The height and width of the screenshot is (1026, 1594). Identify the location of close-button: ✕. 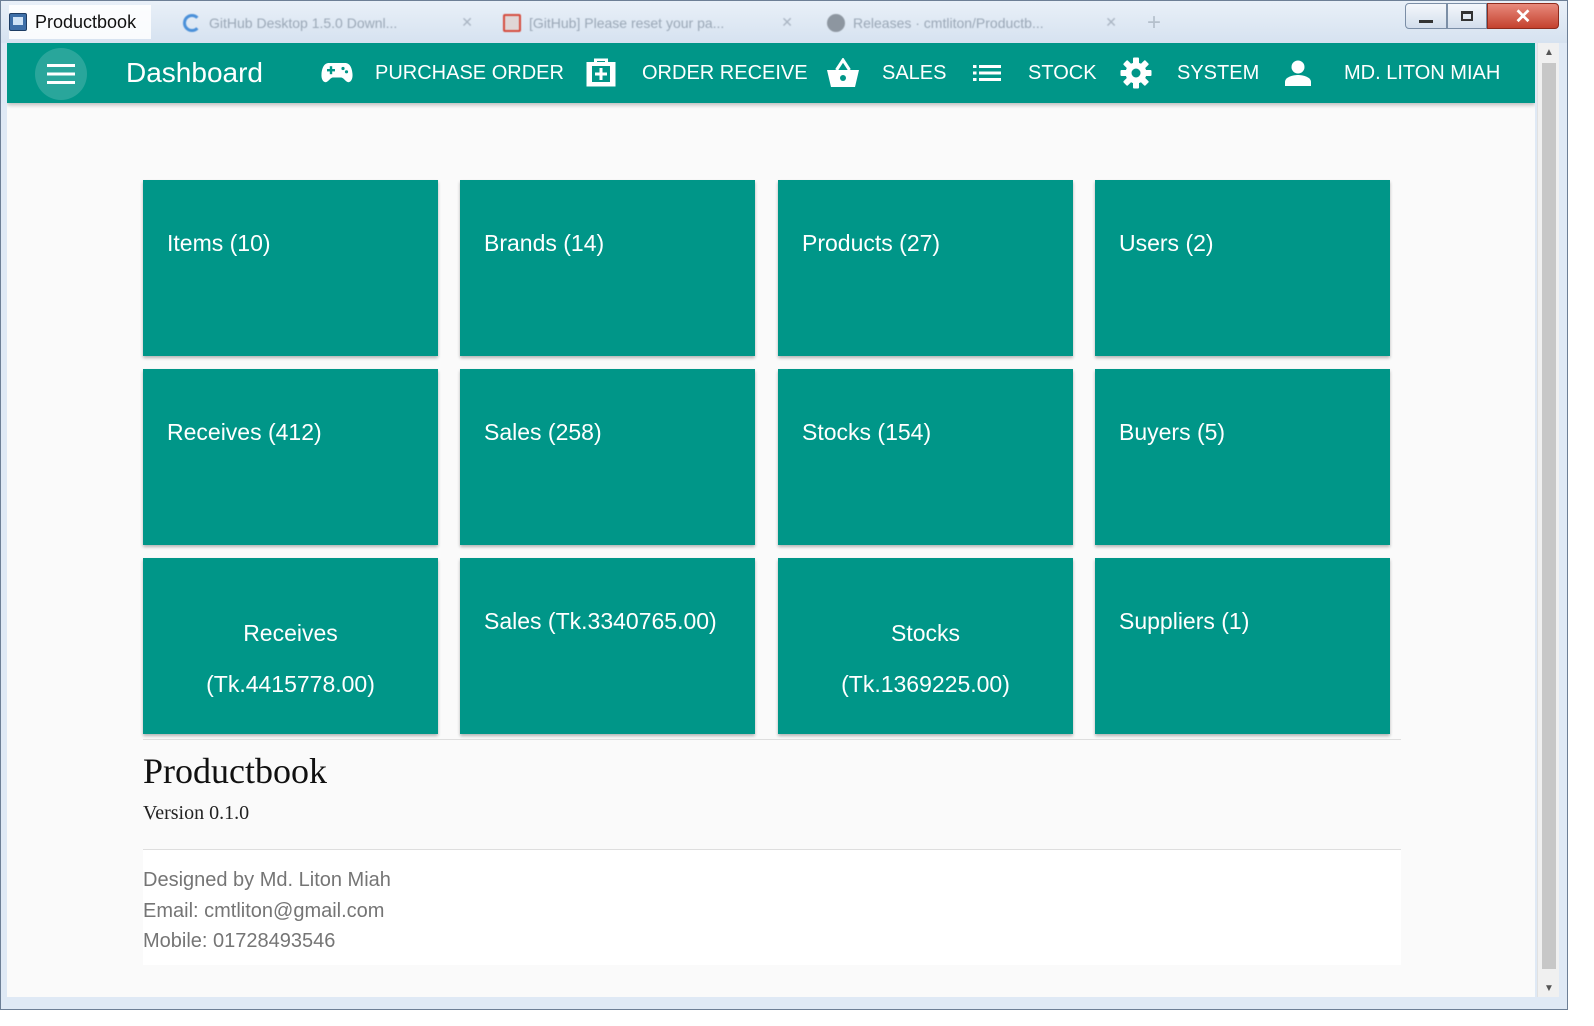
(1523, 16).